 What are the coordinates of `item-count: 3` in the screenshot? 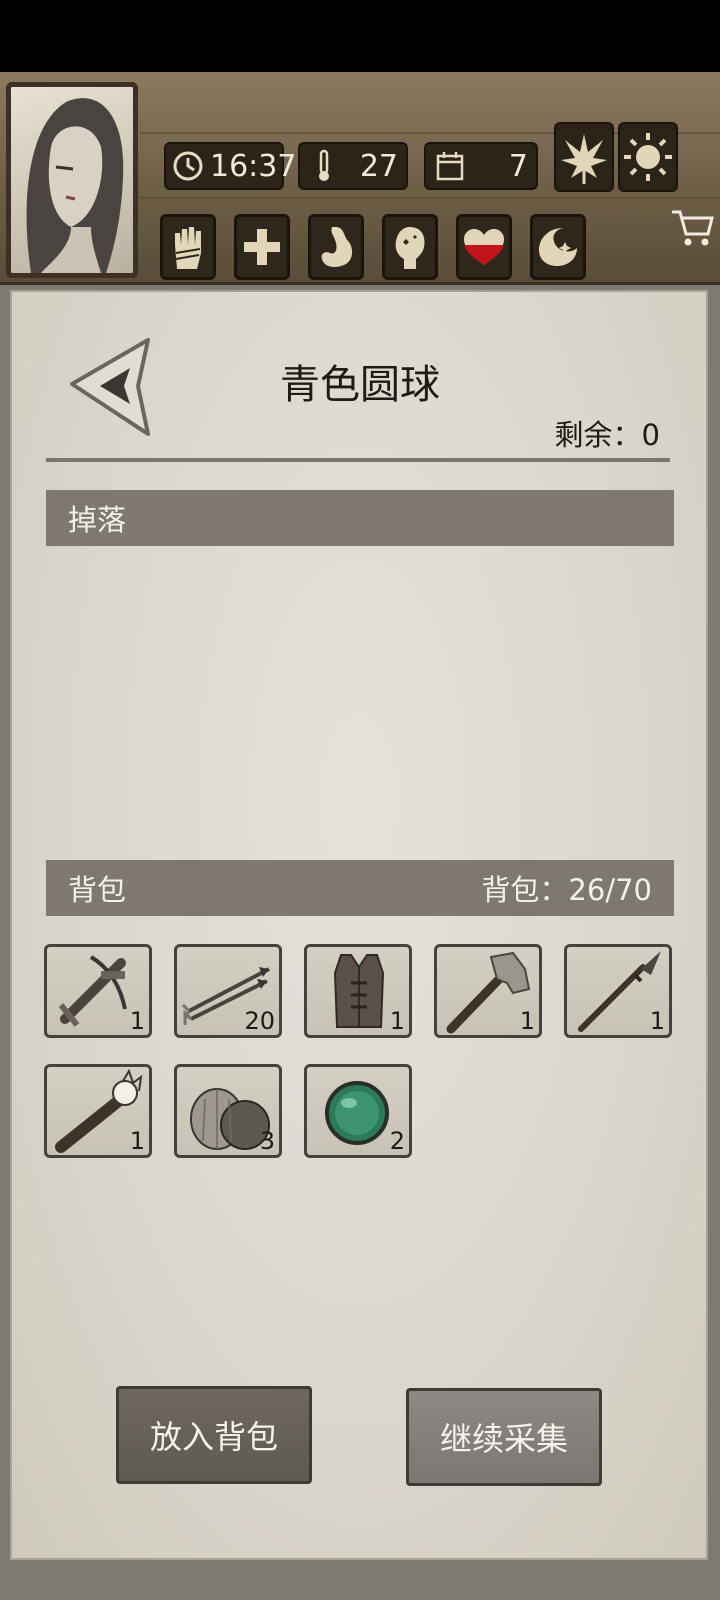 It's located at (267, 1141).